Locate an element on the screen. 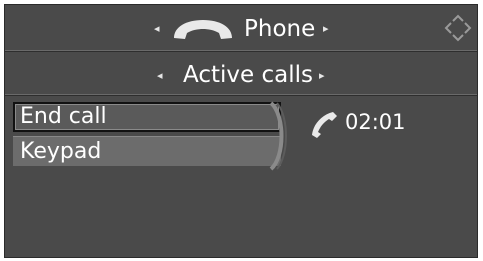 Image resolution: width=483 pixels, height=261 pixels. call-duration: 02:01 is located at coordinates (375, 122).